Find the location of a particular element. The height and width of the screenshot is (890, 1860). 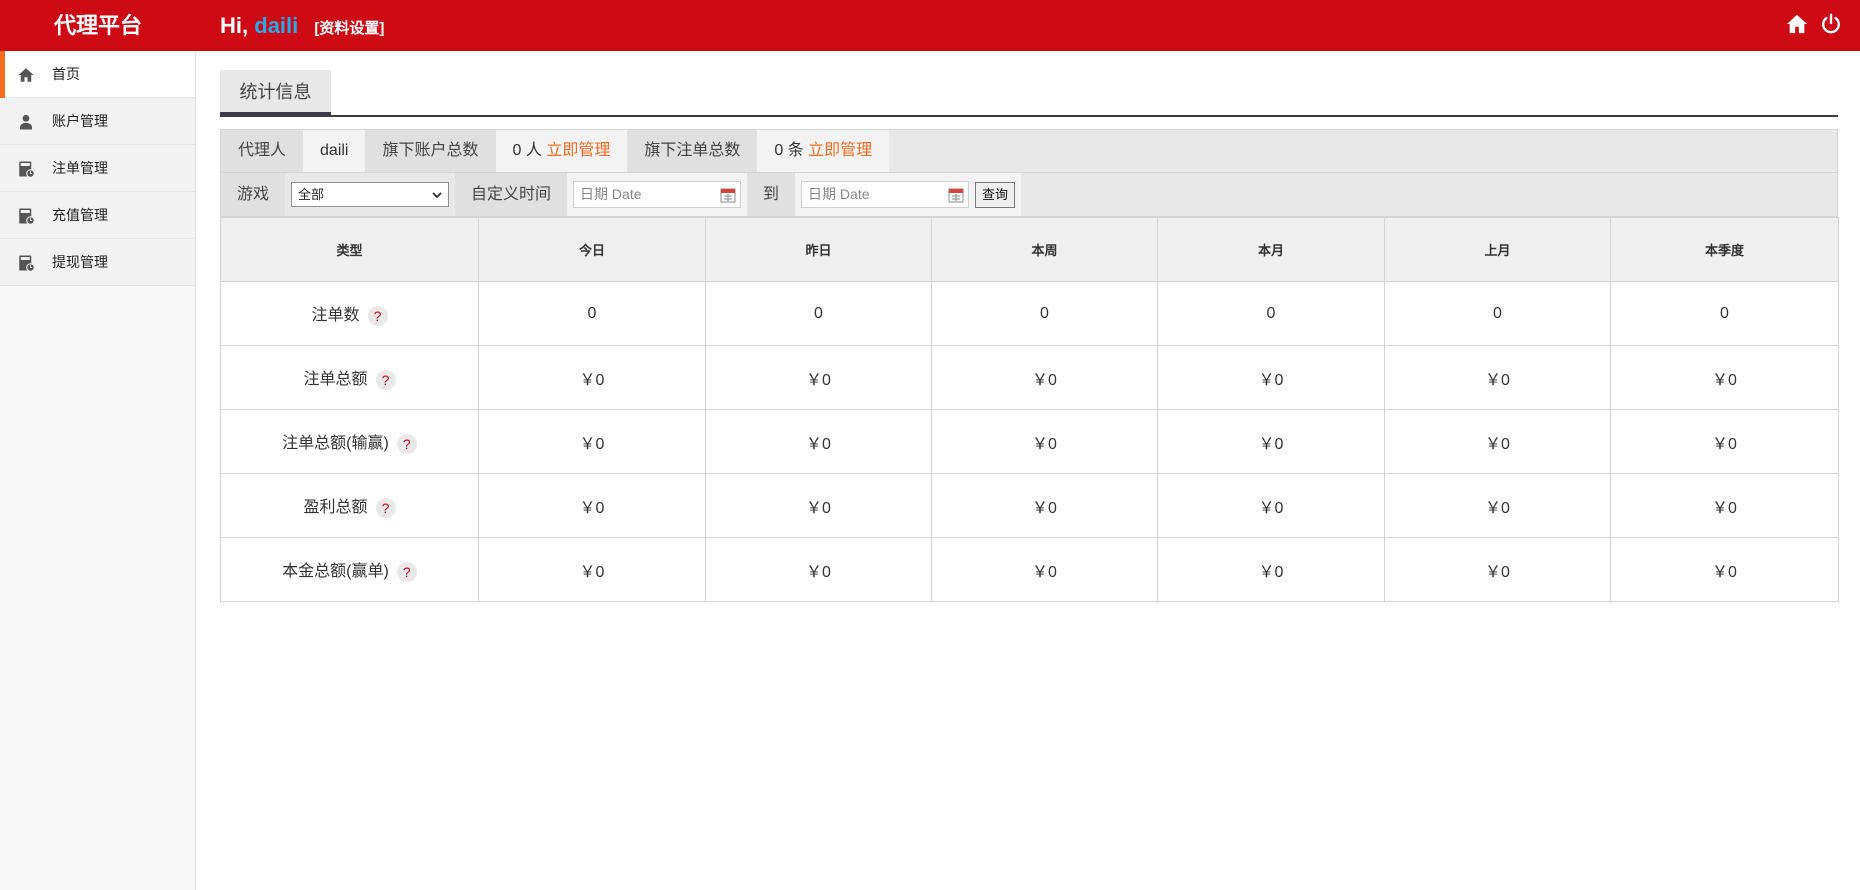

sidebar-item-home: 首页 is located at coordinates (97, 74).